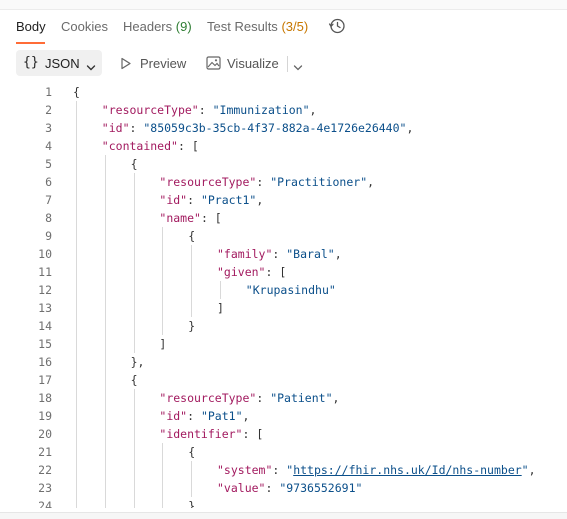 This screenshot has height=519, width=567. What do you see at coordinates (45, 452) in the screenshot?
I see `line-number: 21` at bounding box center [45, 452].